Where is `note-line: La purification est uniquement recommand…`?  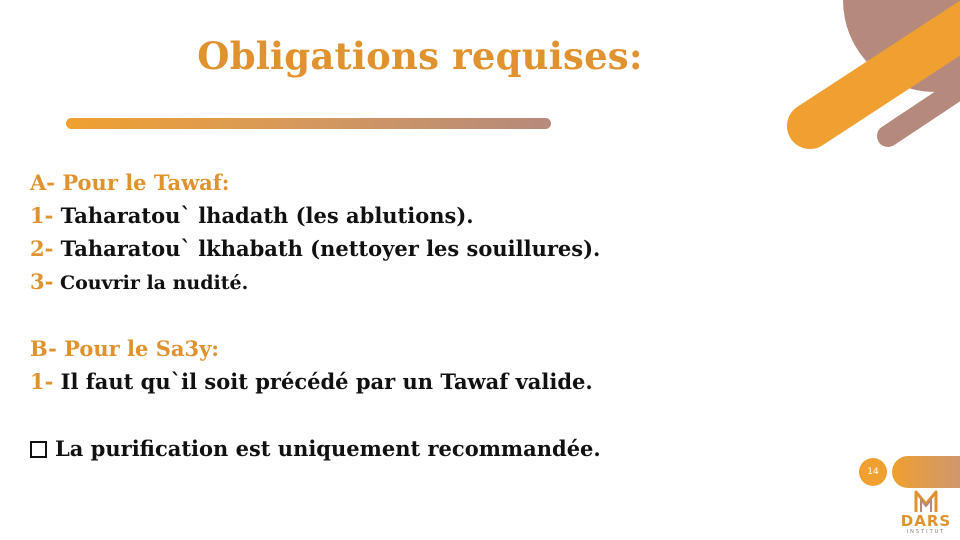
note-line: La purification est uniquement recommand… is located at coordinates (420, 448).